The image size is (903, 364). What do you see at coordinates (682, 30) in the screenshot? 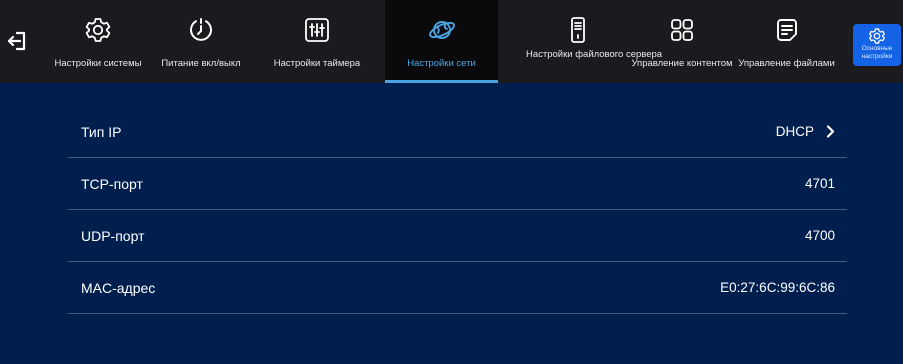
I see `grid-icon` at bounding box center [682, 30].